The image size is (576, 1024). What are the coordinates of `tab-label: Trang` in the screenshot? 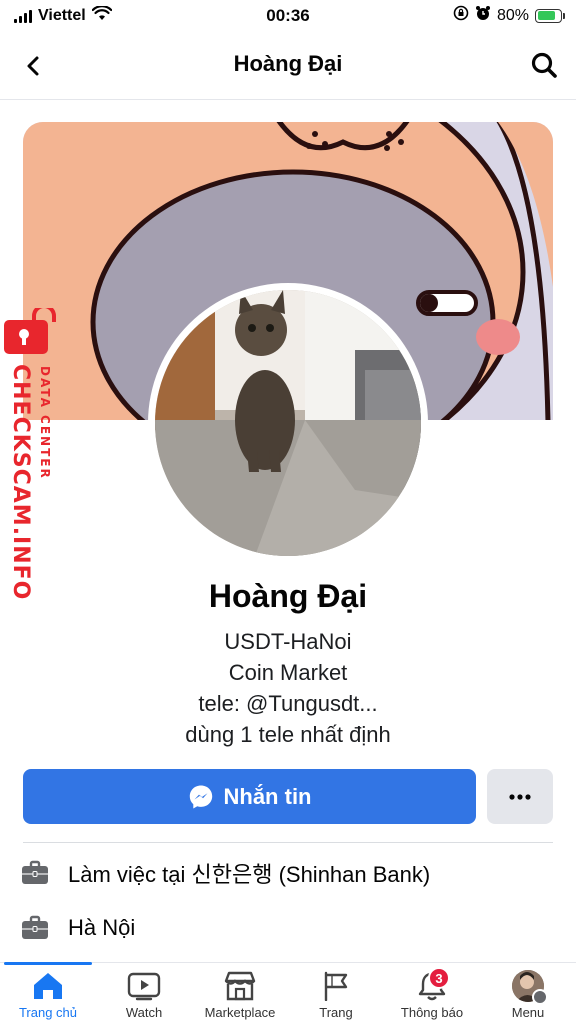 It's located at (336, 1012).